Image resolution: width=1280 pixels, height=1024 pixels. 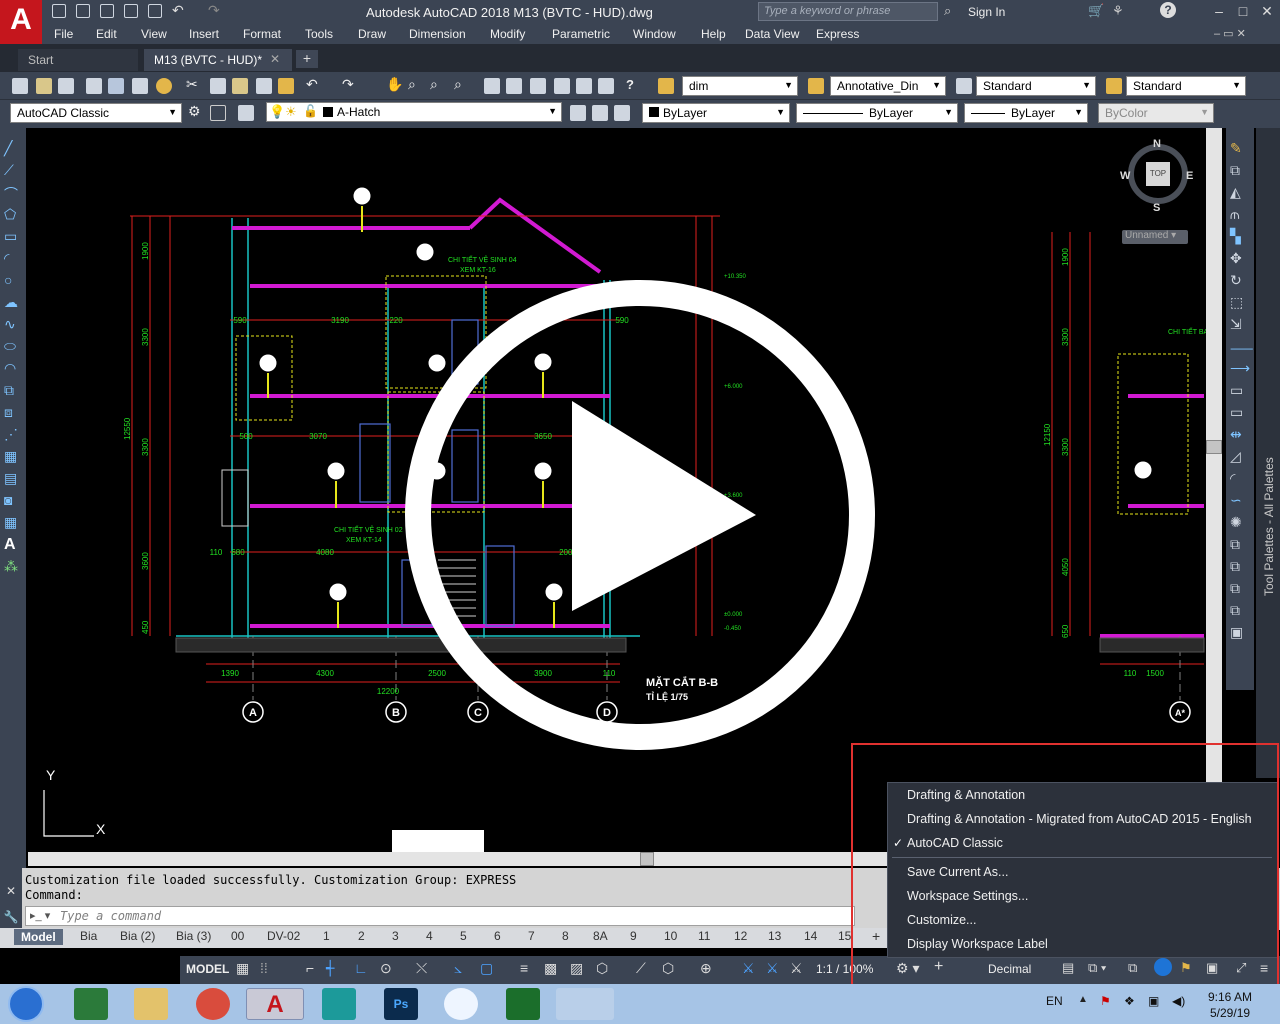 I want to click on plotstyle-select: ByColor ▼, so click(x=1156, y=113).